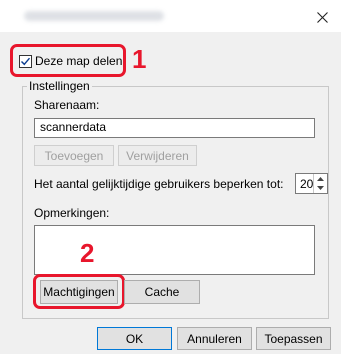 The image size is (341, 354). I want to click on sharename-label: Sharenaam:, so click(67, 105).